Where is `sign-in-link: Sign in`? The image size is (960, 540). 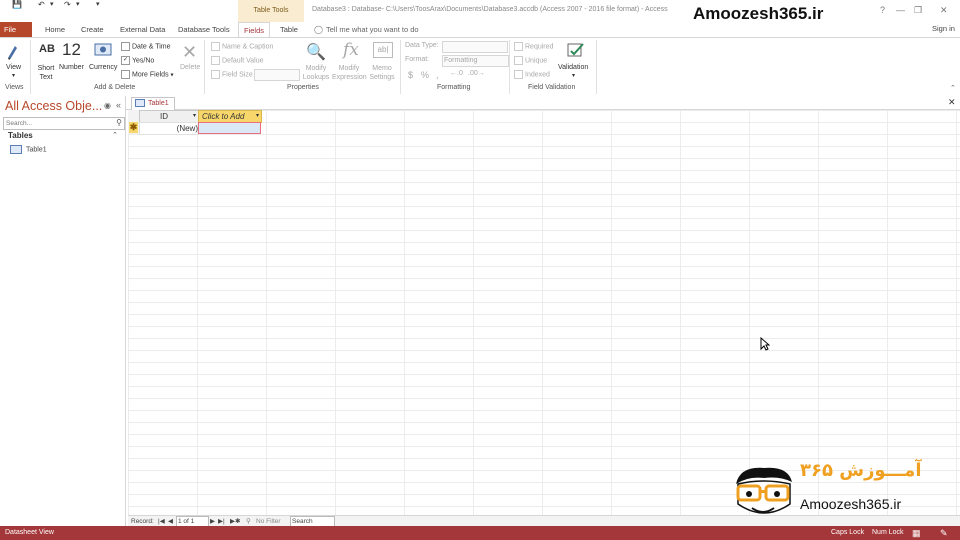 sign-in-link: Sign in is located at coordinates (943, 28).